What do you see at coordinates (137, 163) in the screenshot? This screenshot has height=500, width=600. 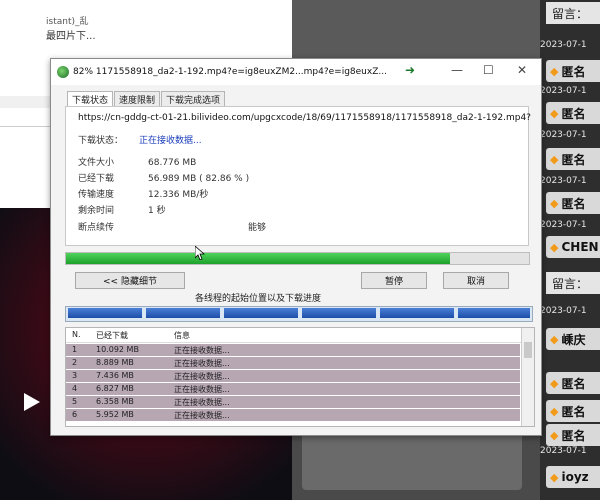 I see `stat-file-size: 文件大小 68.776 MB` at bounding box center [137, 163].